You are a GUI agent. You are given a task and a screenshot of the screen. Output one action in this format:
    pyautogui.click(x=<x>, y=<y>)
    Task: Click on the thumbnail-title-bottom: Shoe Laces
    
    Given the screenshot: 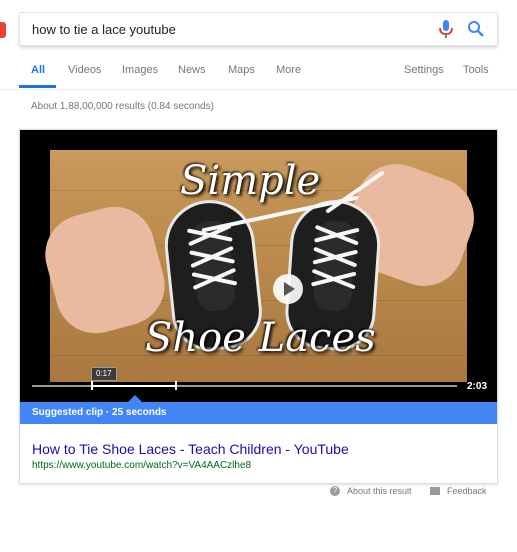 What is the action you would take?
    pyautogui.click(x=260, y=338)
    